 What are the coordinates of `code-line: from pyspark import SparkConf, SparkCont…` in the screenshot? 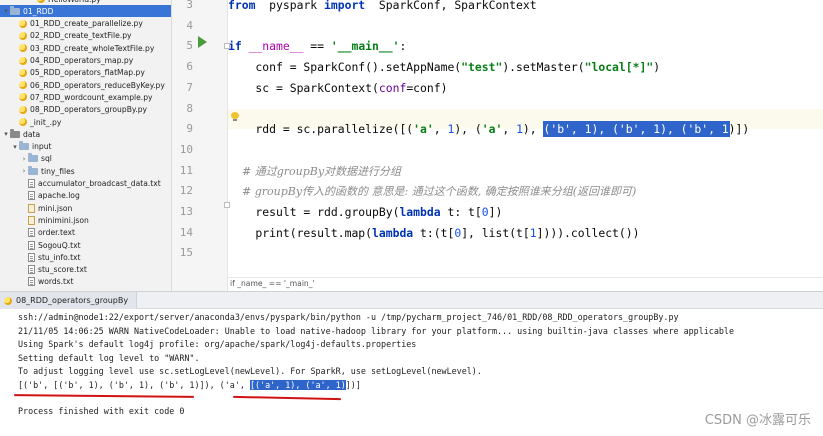 It's located at (382, 7).